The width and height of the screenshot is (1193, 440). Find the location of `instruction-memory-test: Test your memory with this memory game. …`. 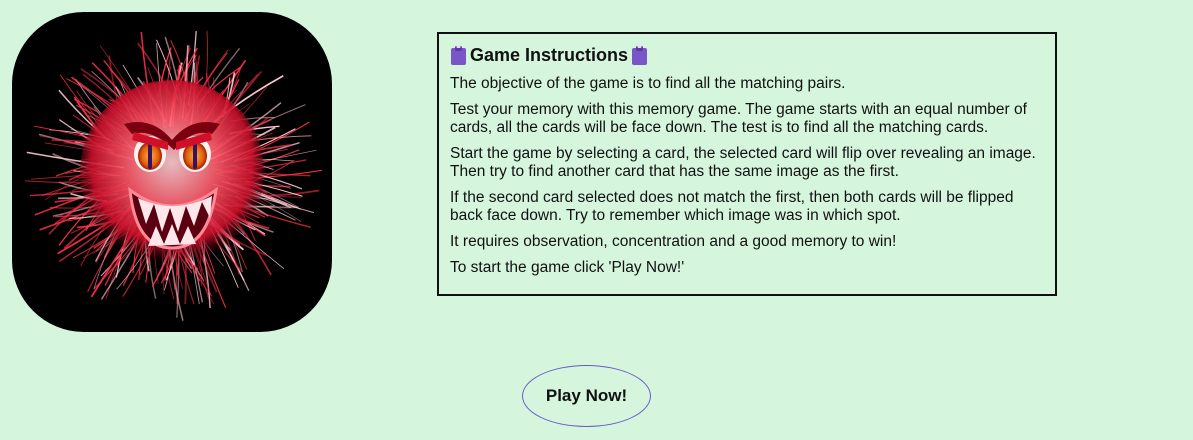

instruction-memory-test: Test your memory with this memory game. … is located at coordinates (738, 118).